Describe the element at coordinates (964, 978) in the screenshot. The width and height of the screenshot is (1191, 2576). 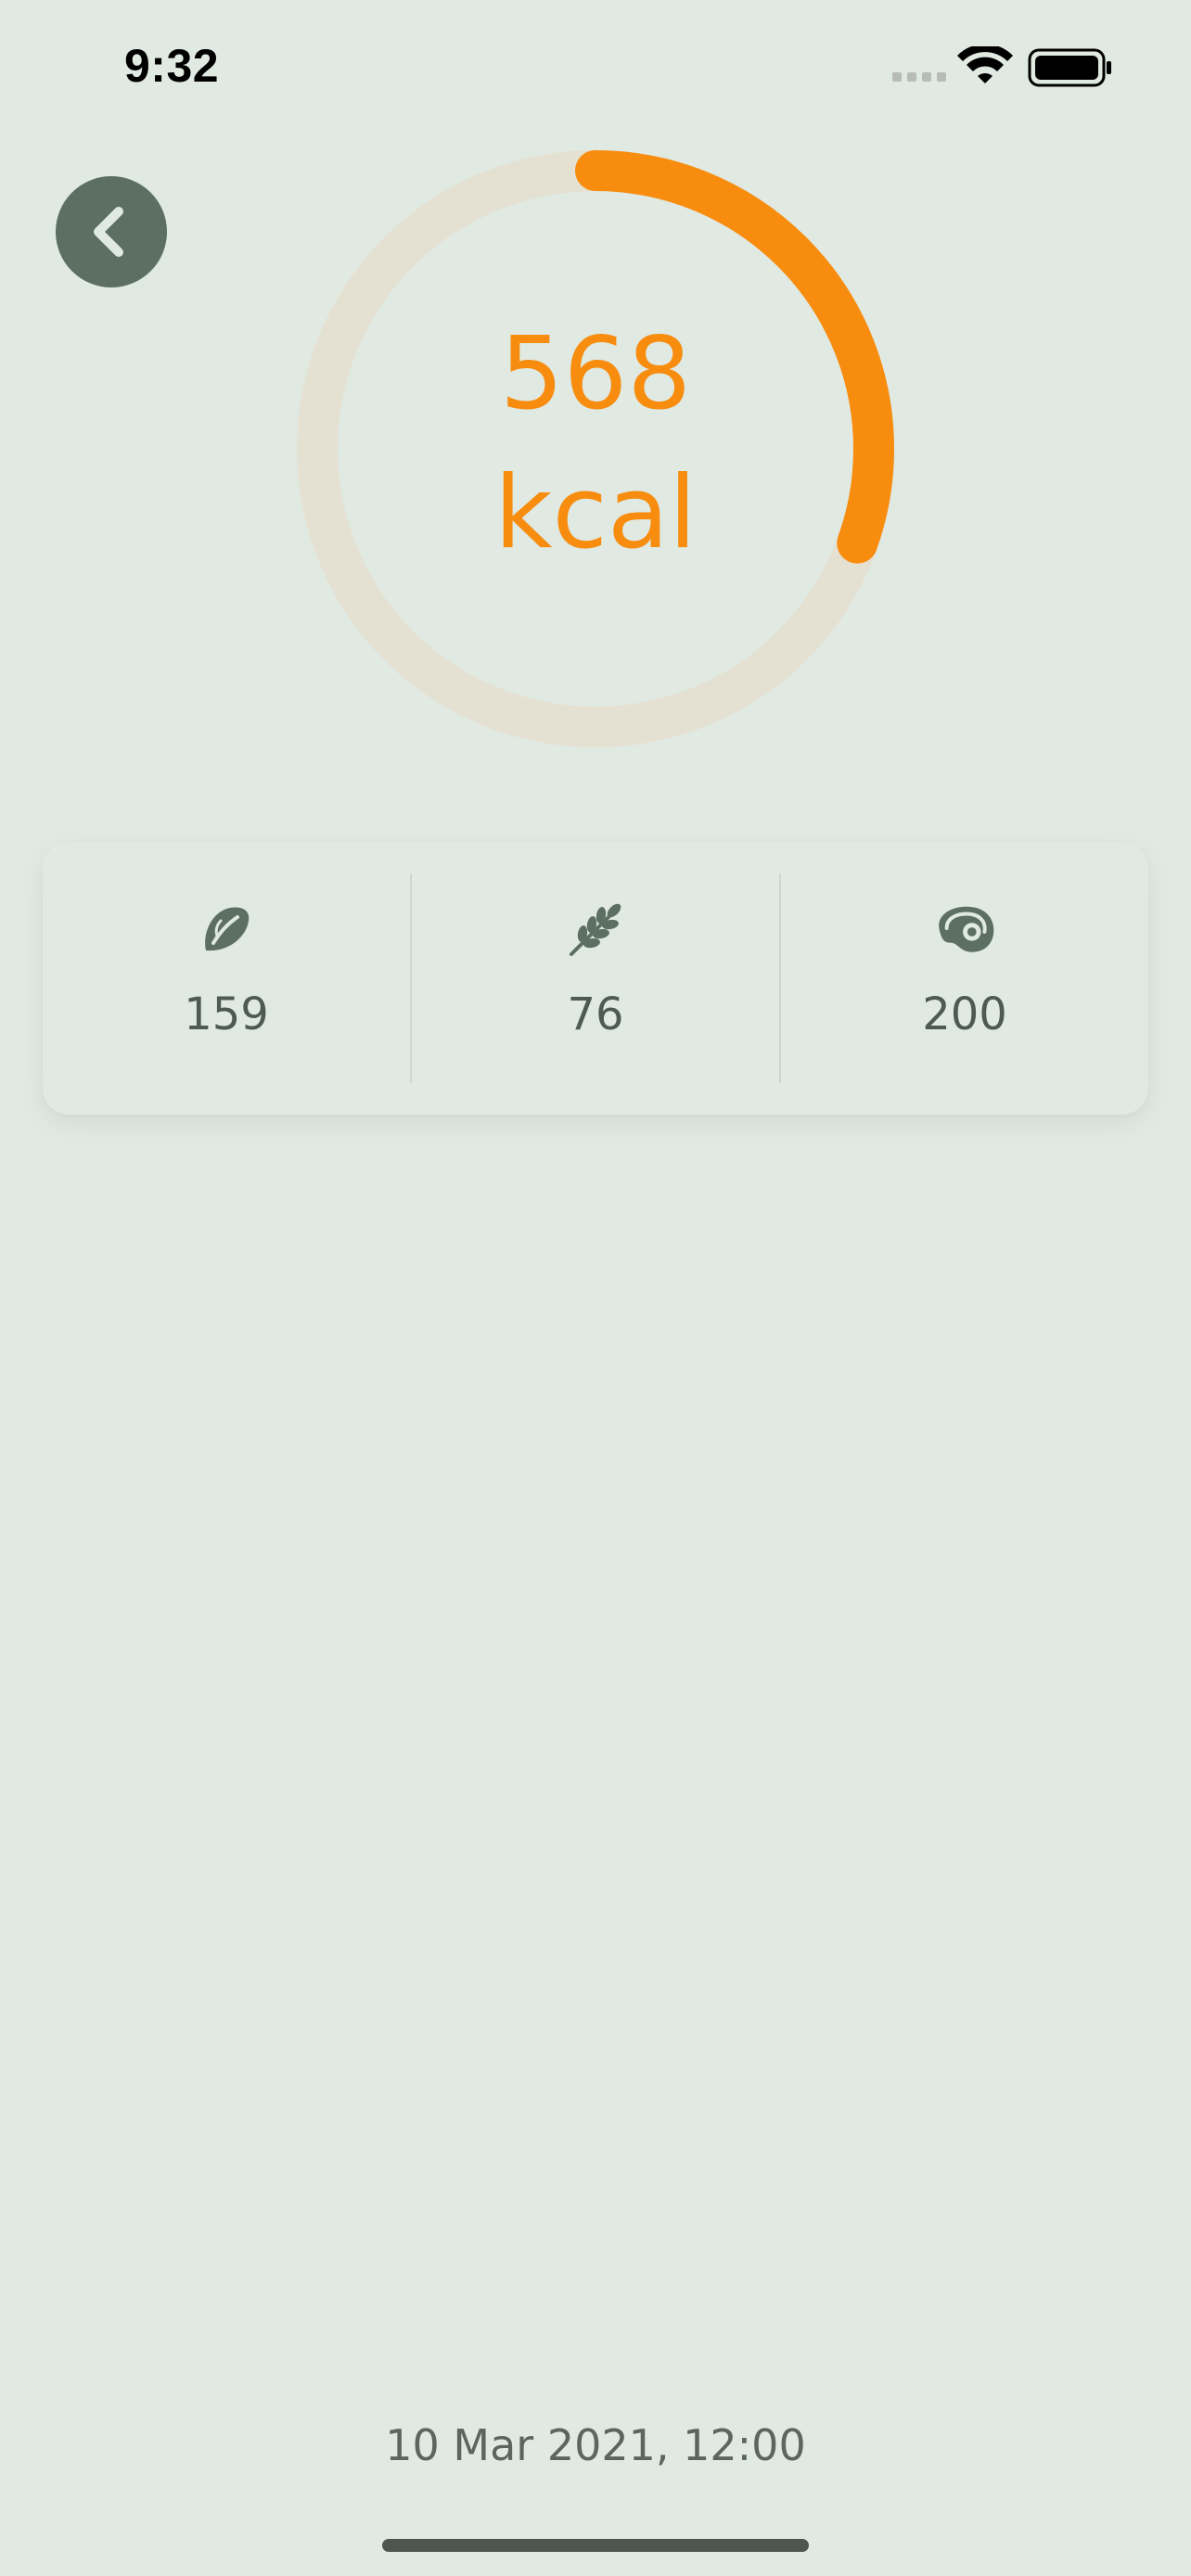
I see `macro-protein: 200` at that location.